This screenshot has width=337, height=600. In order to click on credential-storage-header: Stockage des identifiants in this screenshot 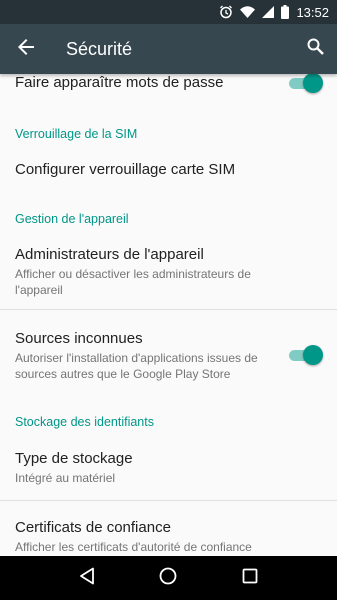, I will do `click(84, 422)`.